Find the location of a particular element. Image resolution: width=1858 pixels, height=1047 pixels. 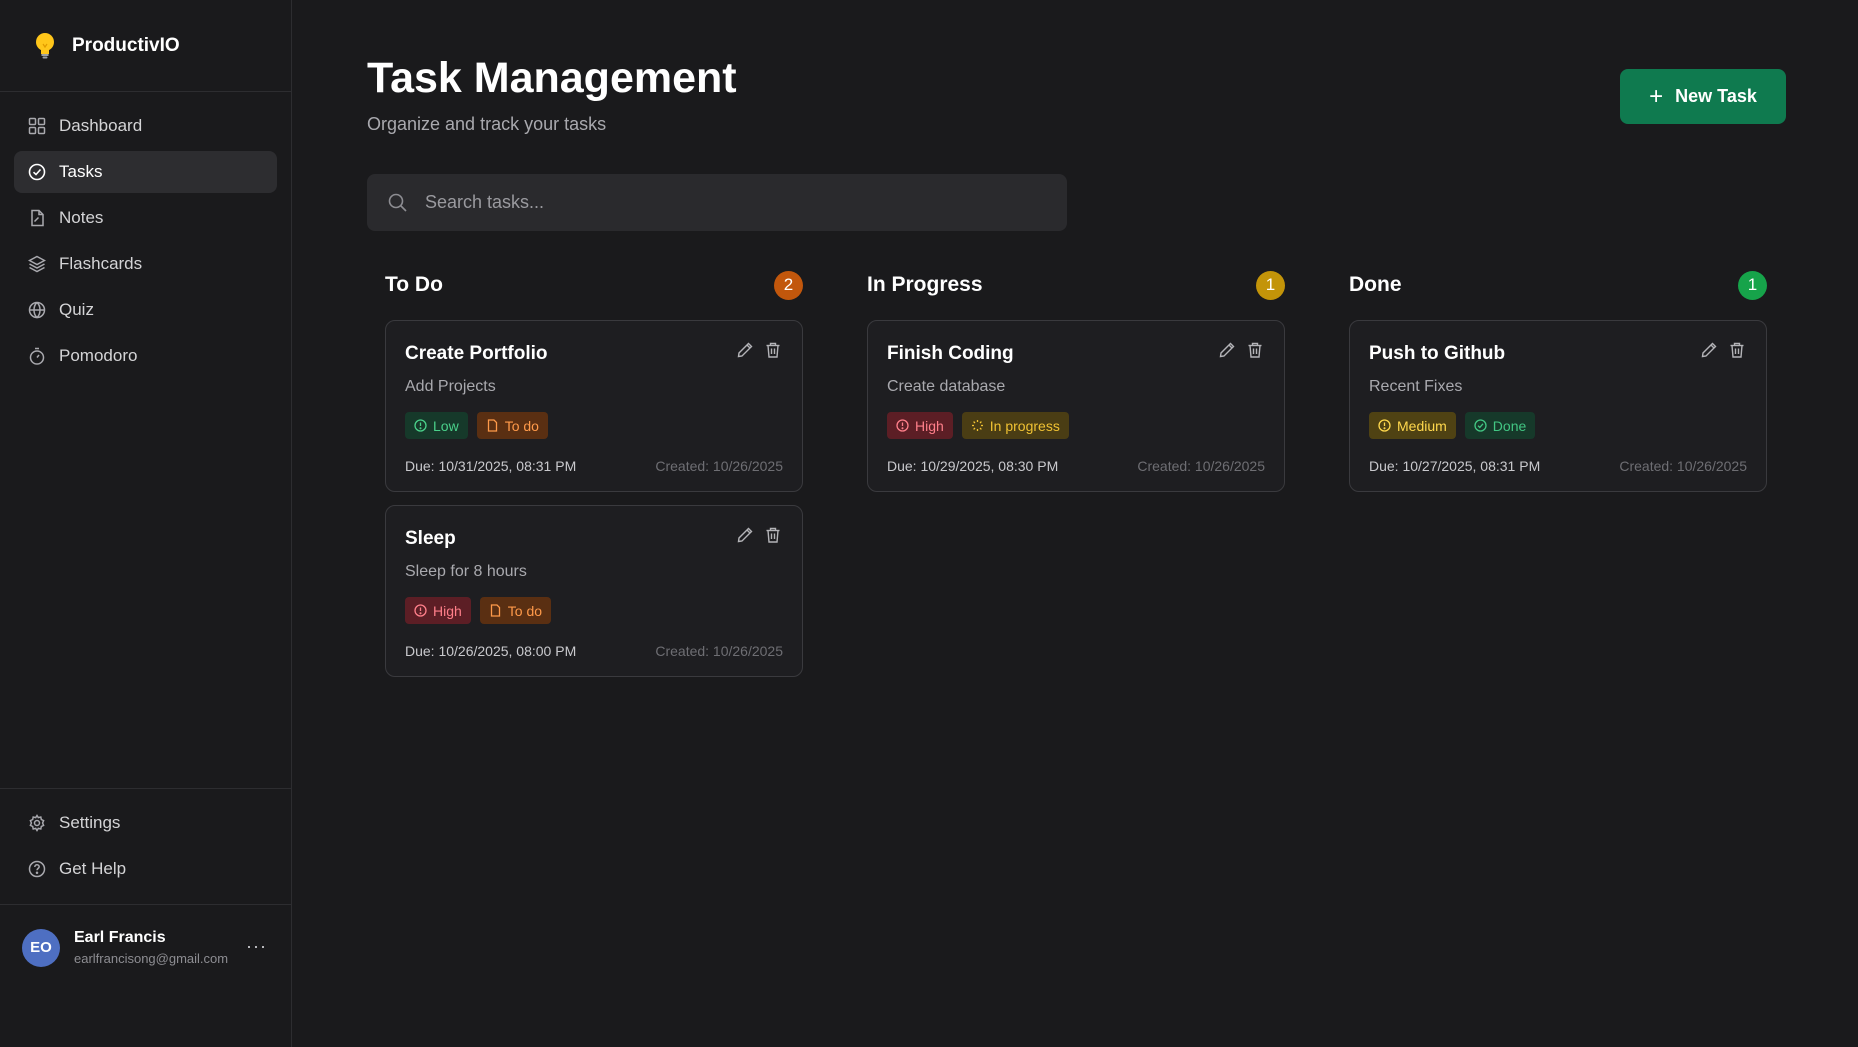

column-title: In Progress is located at coordinates (925, 284).